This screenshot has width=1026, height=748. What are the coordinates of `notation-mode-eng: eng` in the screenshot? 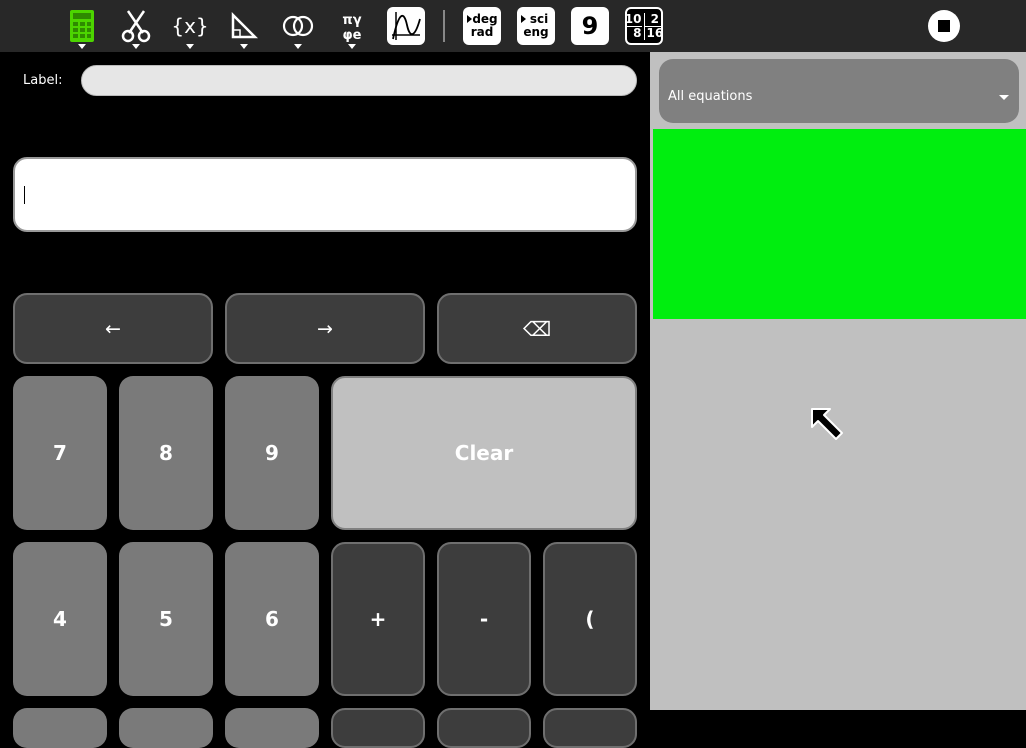 It's located at (536, 32).